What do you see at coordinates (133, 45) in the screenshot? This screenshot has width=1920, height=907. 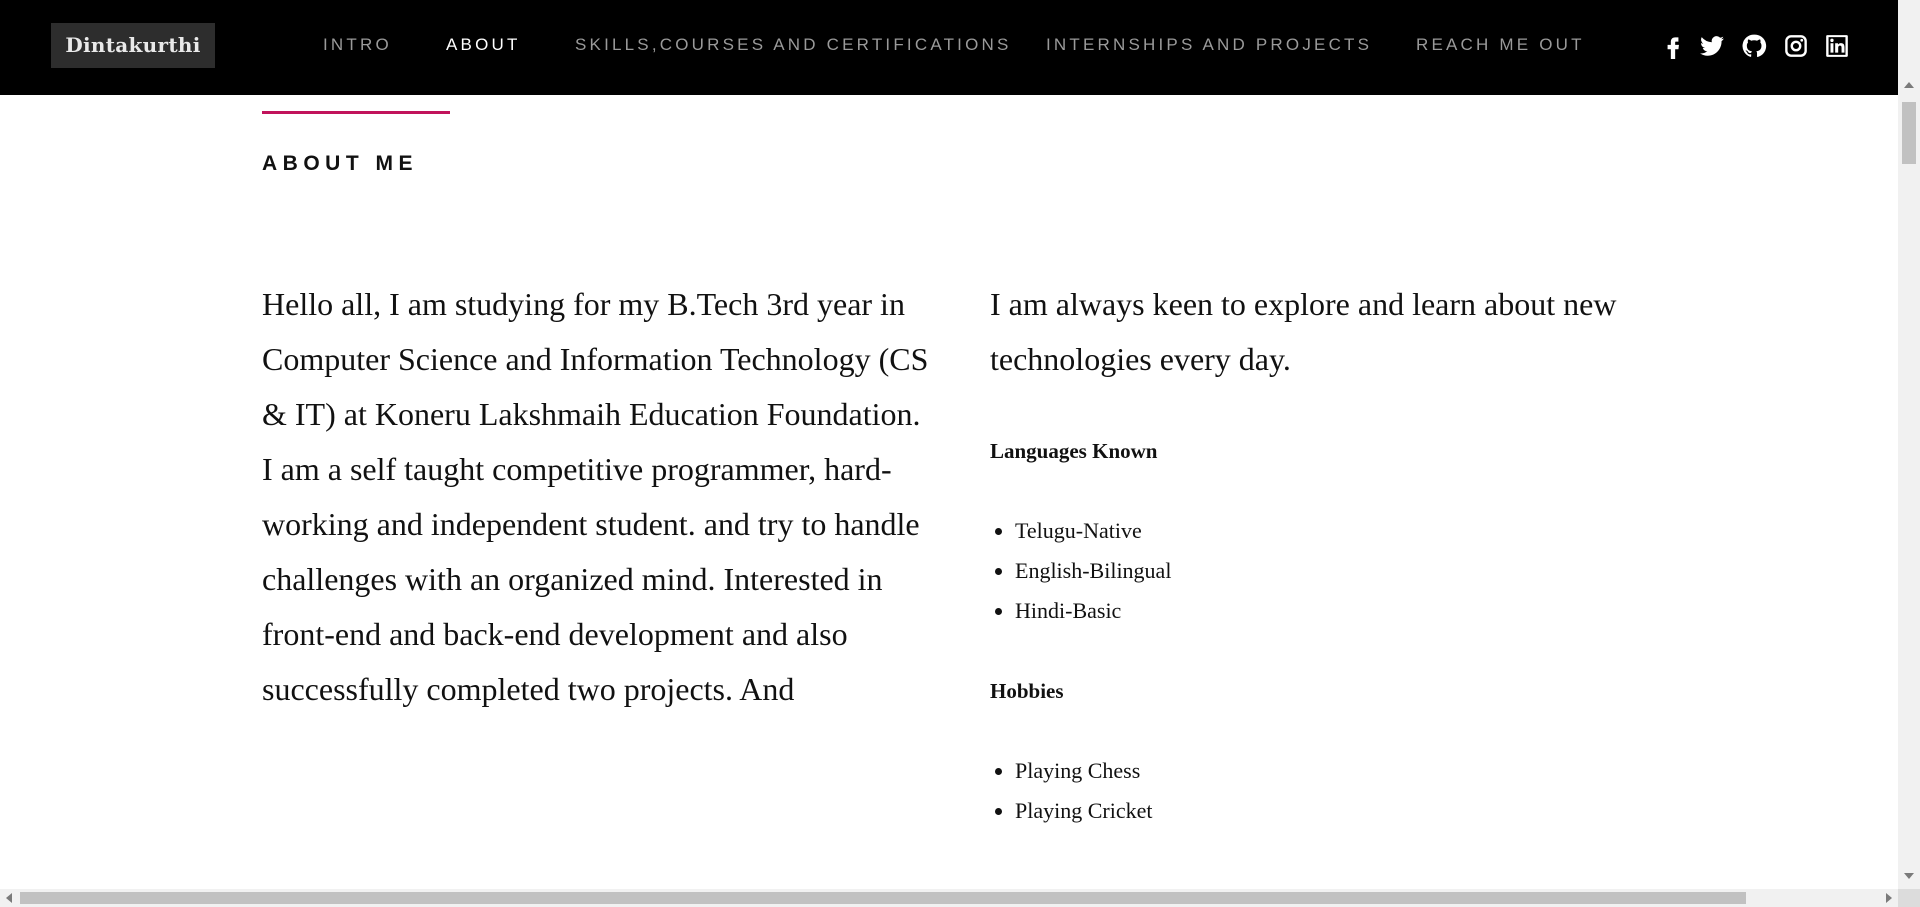 I see `brand-logo: Dintakurthi` at bounding box center [133, 45].